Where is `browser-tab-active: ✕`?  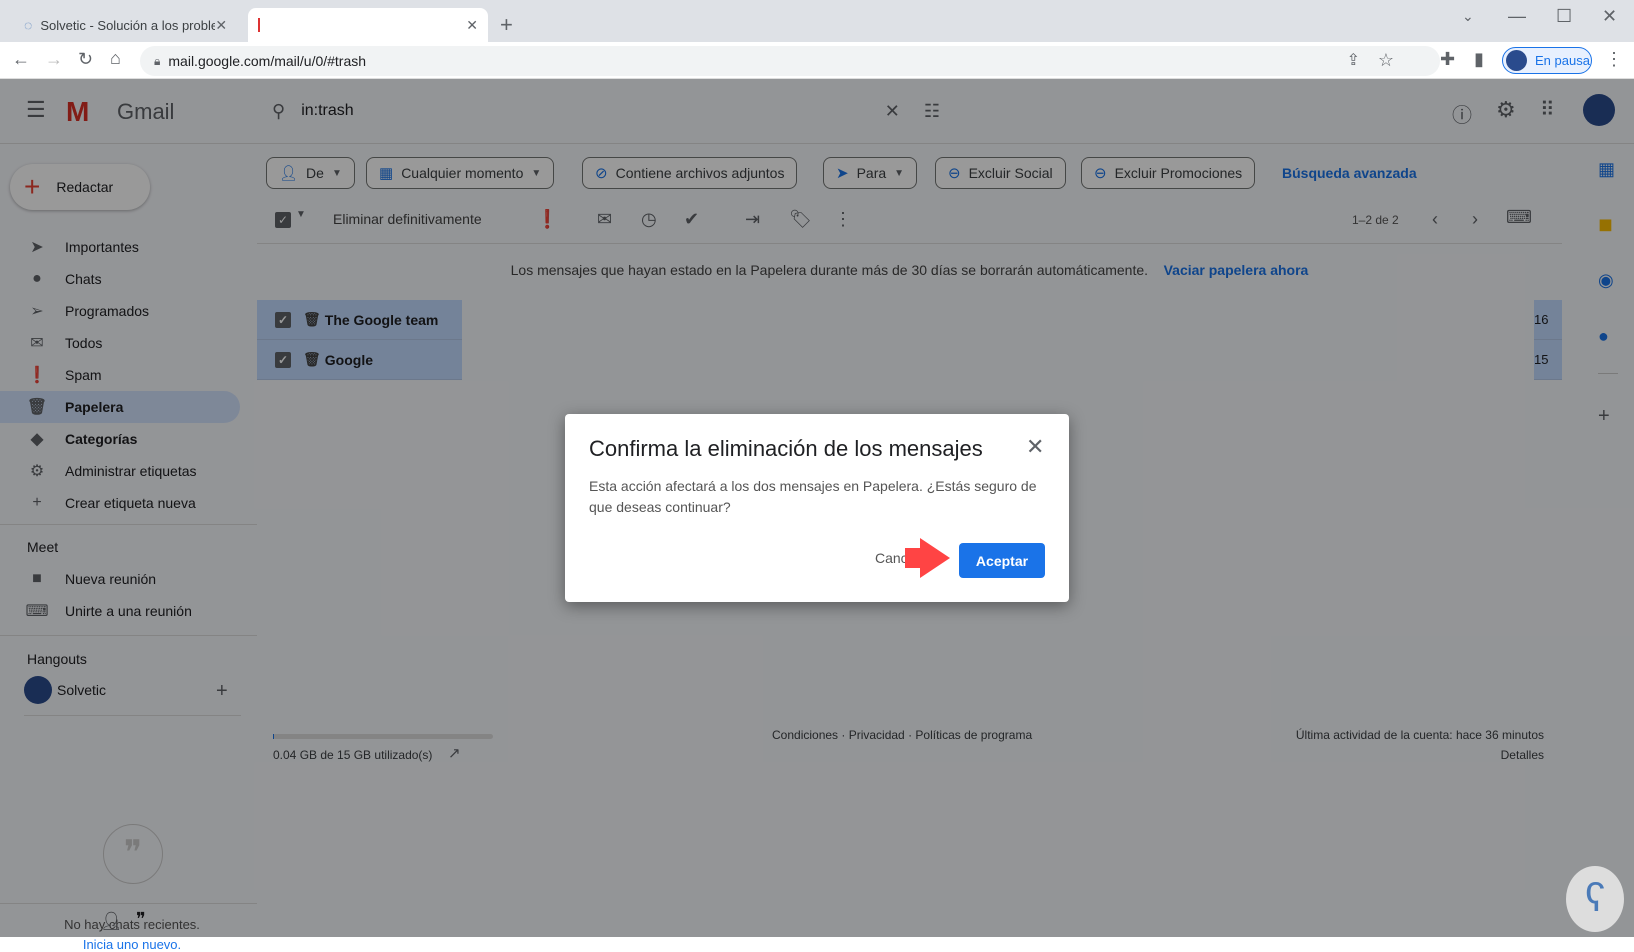
browser-tab-active: ✕ is located at coordinates (368, 25).